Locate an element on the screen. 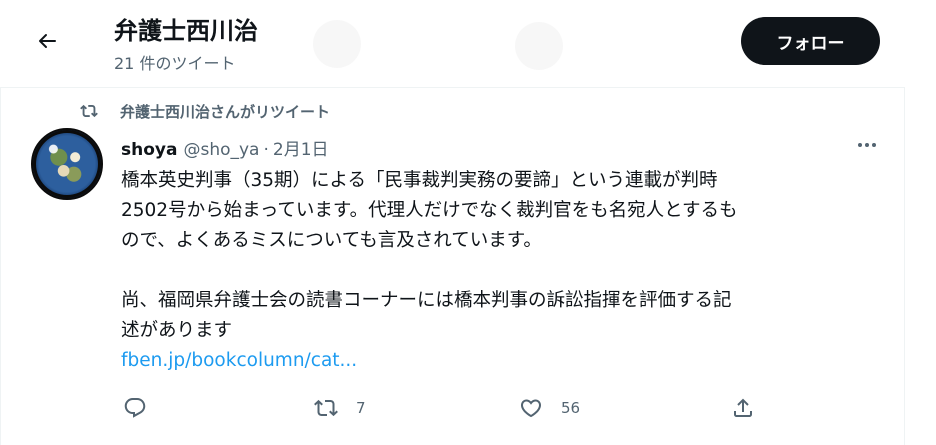 This screenshot has height=445, width=936. more-options-button is located at coordinates (867, 145).